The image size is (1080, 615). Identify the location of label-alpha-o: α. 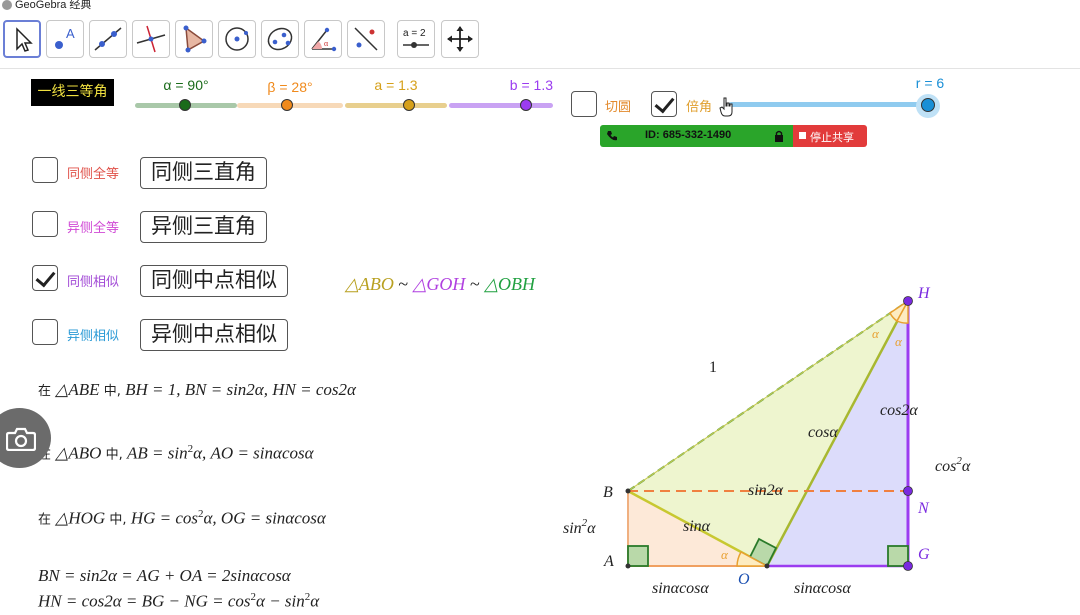
(725, 554).